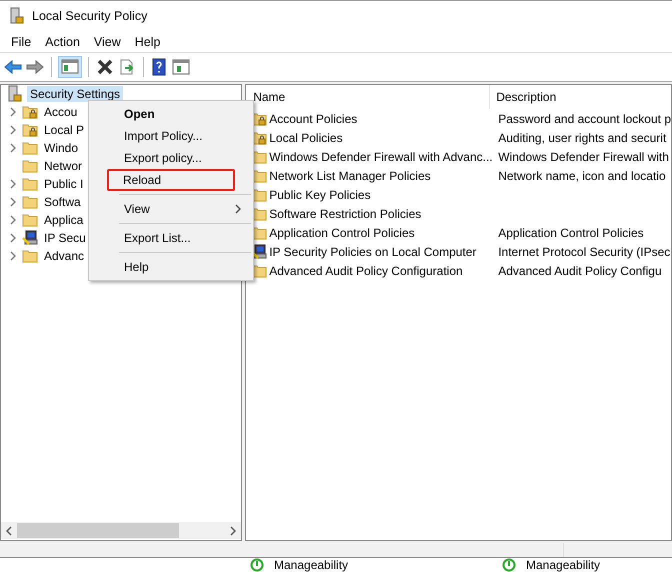  Describe the element at coordinates (30, 238) in the screenshot. I see `computer-key-icon` at that location.